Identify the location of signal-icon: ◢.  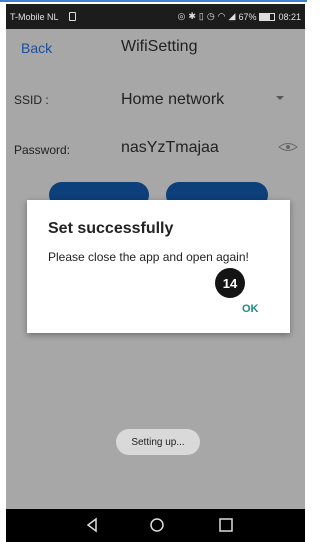
(232, 16).